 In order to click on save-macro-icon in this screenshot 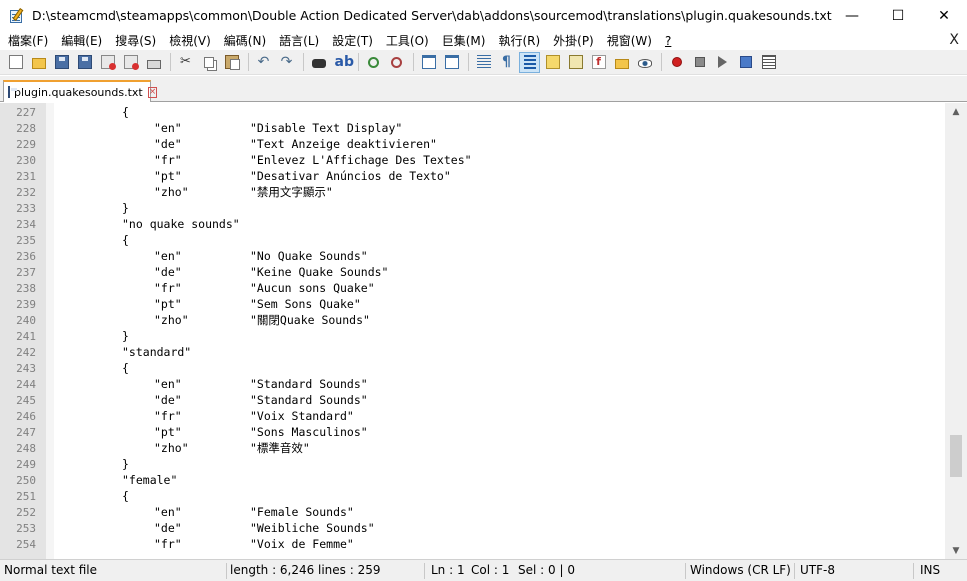, I will do `click(768, 62)`.